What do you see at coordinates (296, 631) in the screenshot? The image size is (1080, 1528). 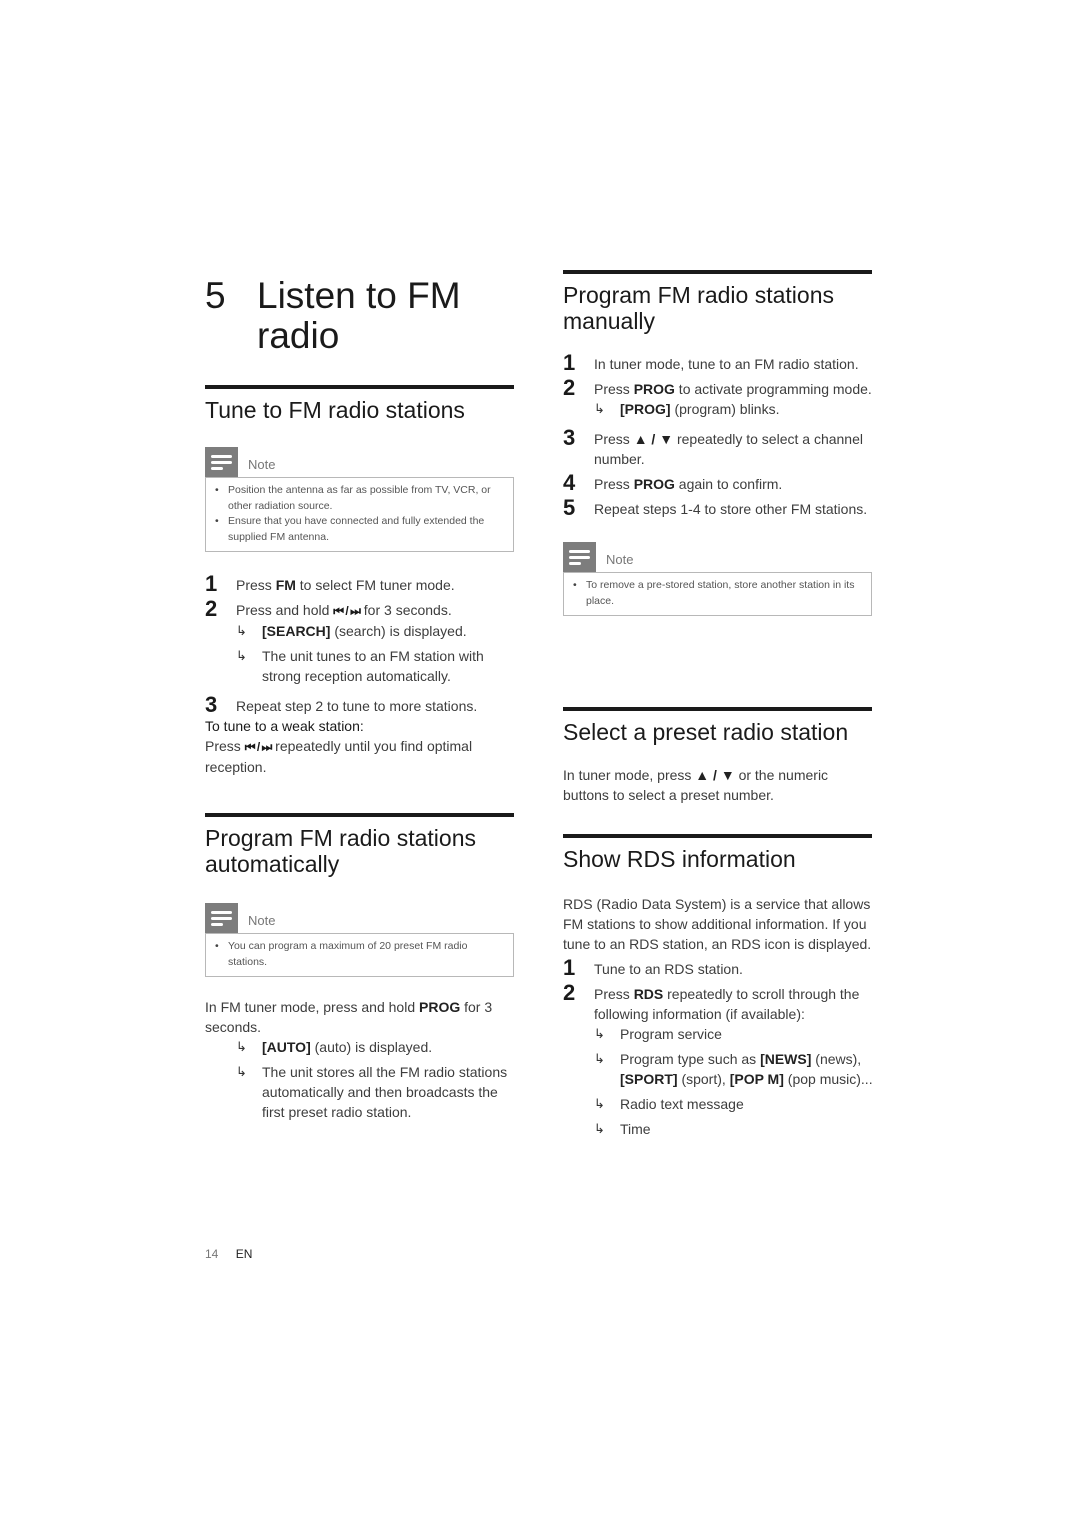 I see `display-label: [SEARCH]` at bounding box center [296, 631].